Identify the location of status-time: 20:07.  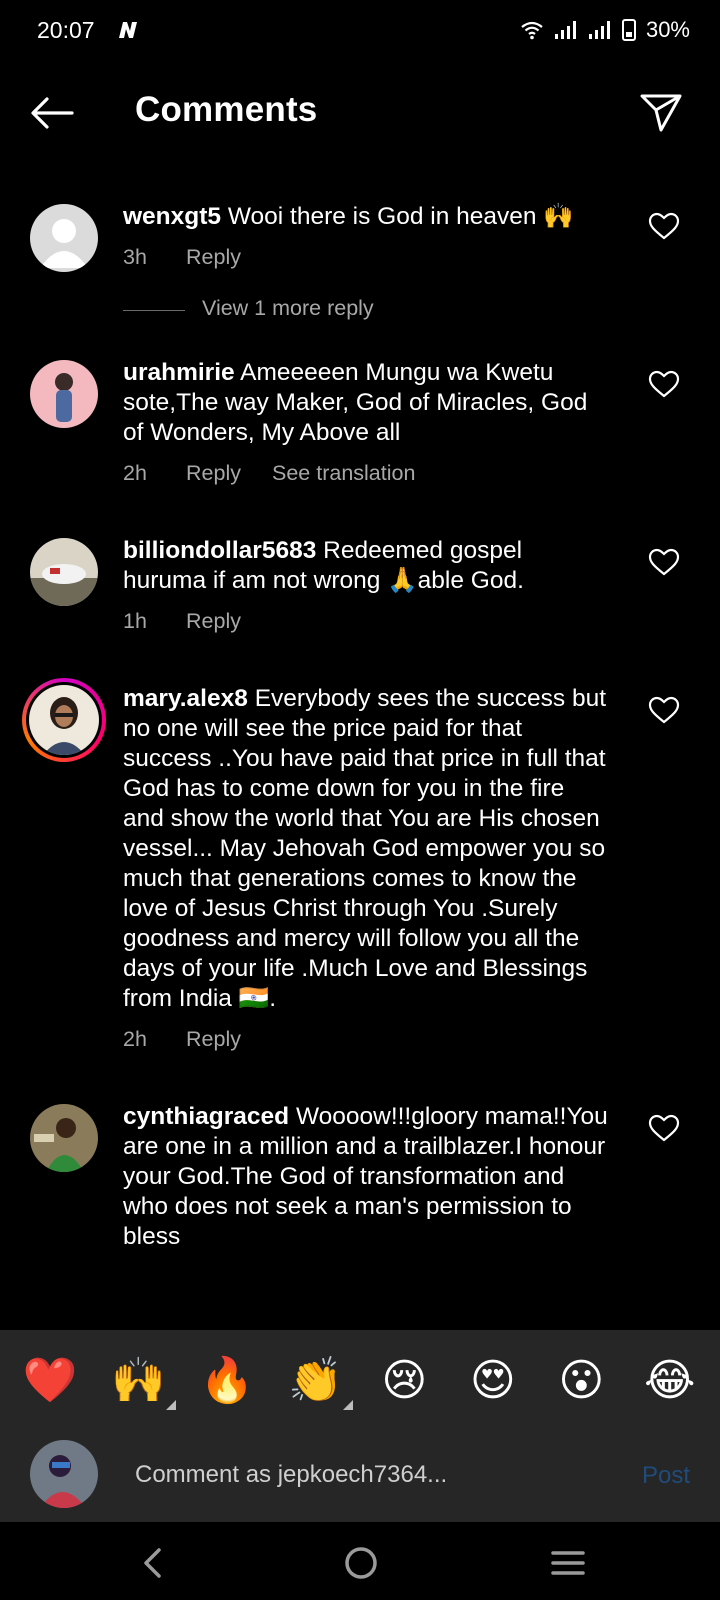
(66, 30).